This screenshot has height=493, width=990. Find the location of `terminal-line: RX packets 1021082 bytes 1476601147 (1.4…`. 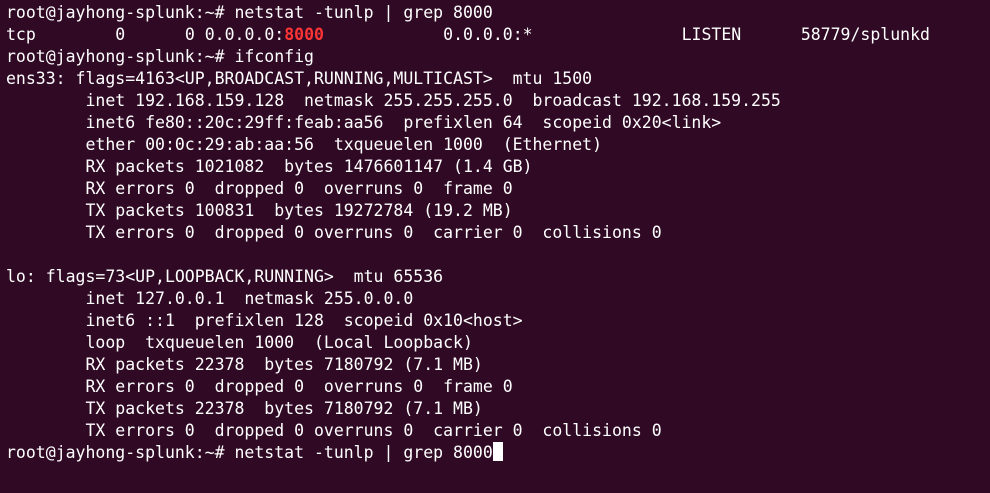

terminal-line: RX packets 1021082 bytes 1476601147 (1.4… is located at coordinates (269, 166).